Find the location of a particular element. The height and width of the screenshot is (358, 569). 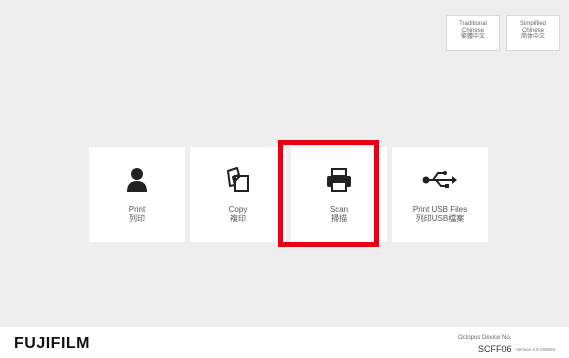

device-id: SCFF06 is located at coordinates (495, 349).